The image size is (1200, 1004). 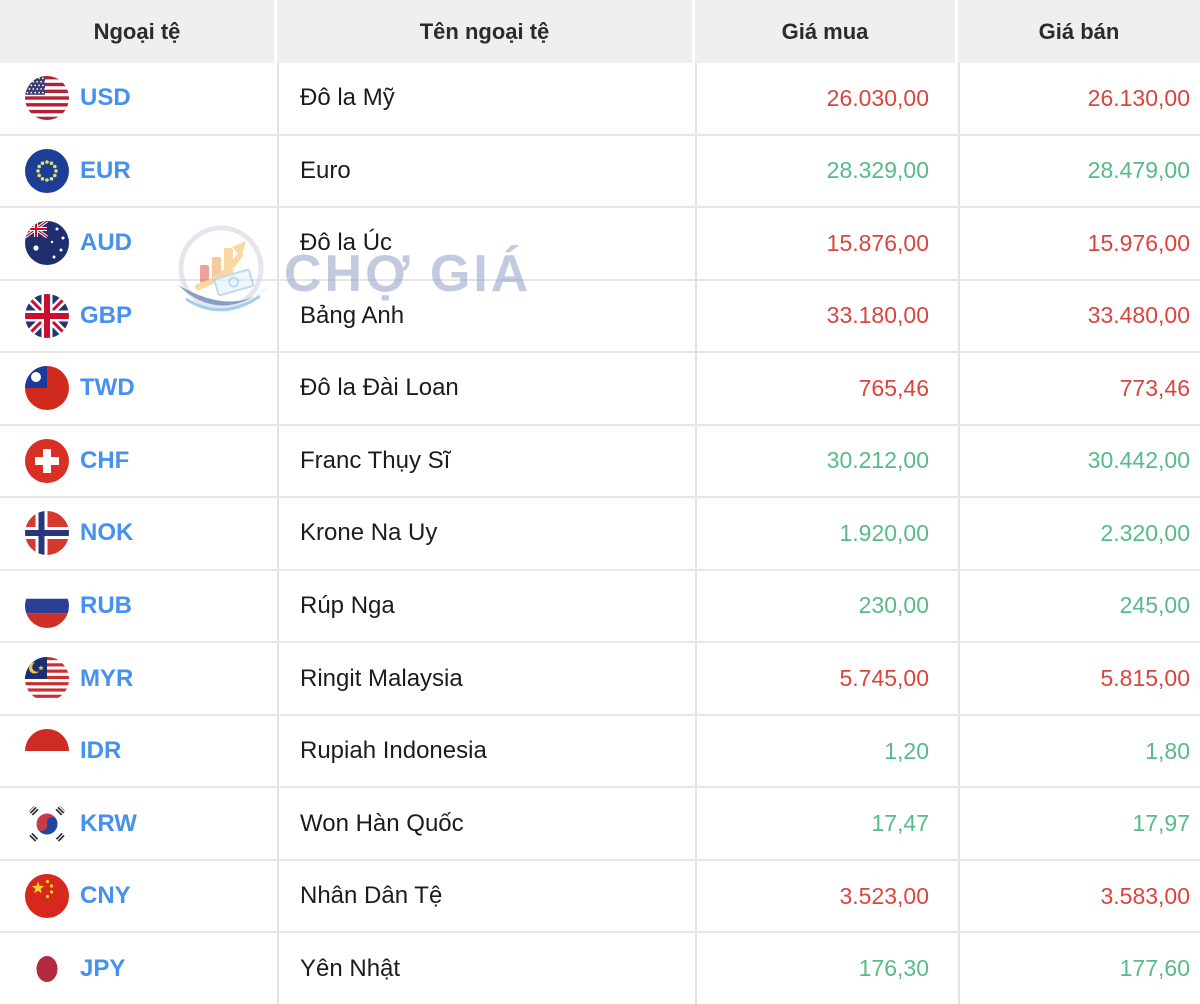 I want to click on currency-code-link: AUD, so click(x=106, y=243).